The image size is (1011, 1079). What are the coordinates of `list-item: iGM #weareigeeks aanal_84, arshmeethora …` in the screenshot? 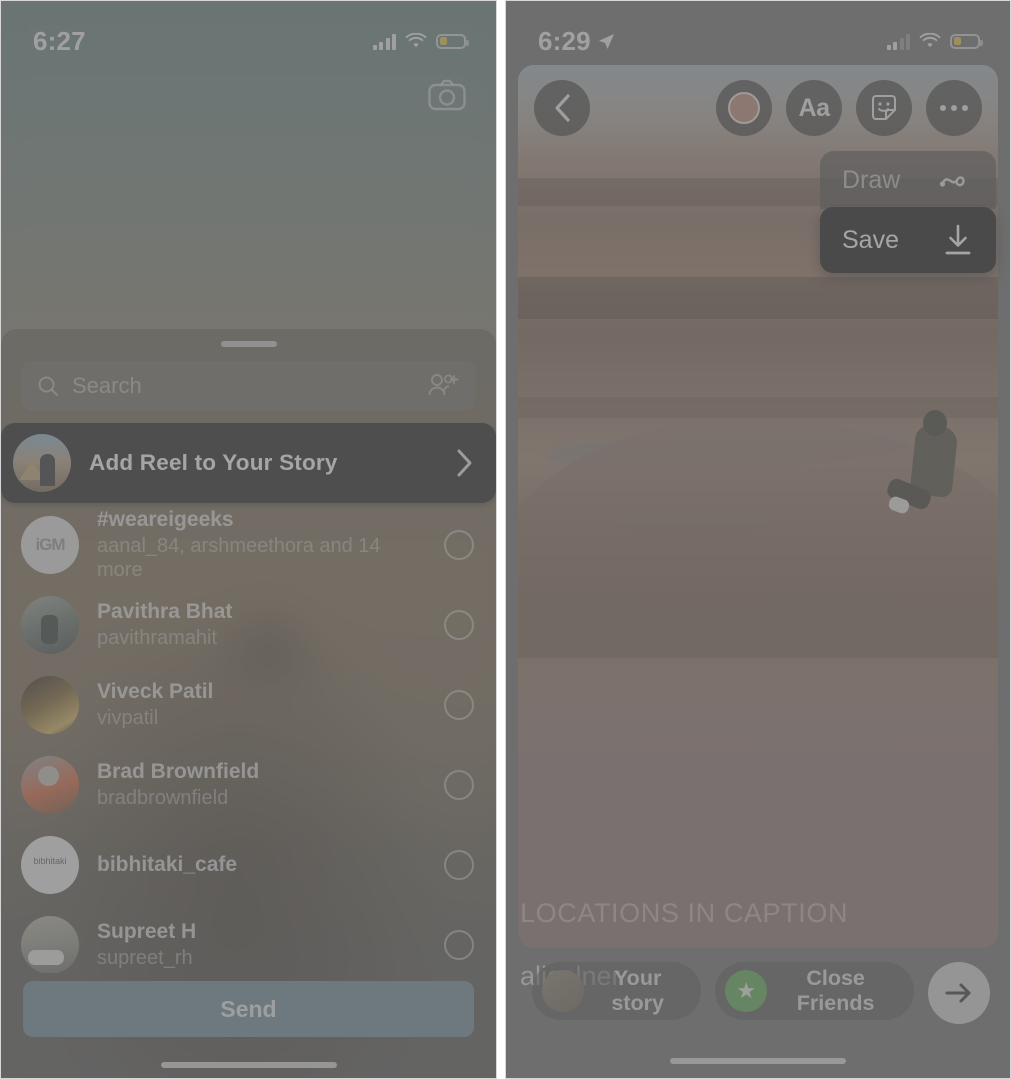 It's located at (248, 545).